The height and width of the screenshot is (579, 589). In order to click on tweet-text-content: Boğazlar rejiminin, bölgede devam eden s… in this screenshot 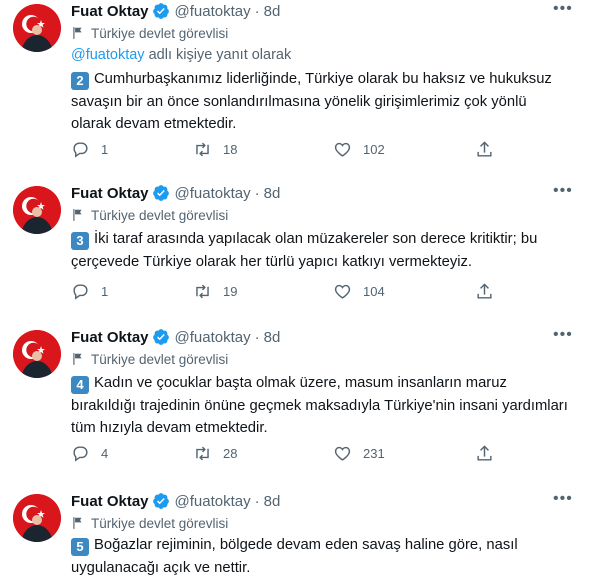, I will do `click(294, 556)`.